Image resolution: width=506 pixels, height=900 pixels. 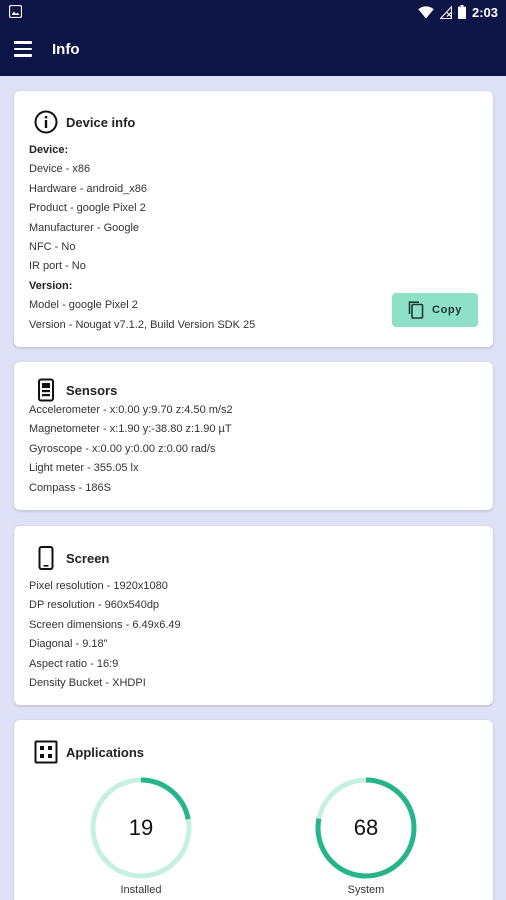 I want to click on app-bar: Info, so click(x=253, y=50).